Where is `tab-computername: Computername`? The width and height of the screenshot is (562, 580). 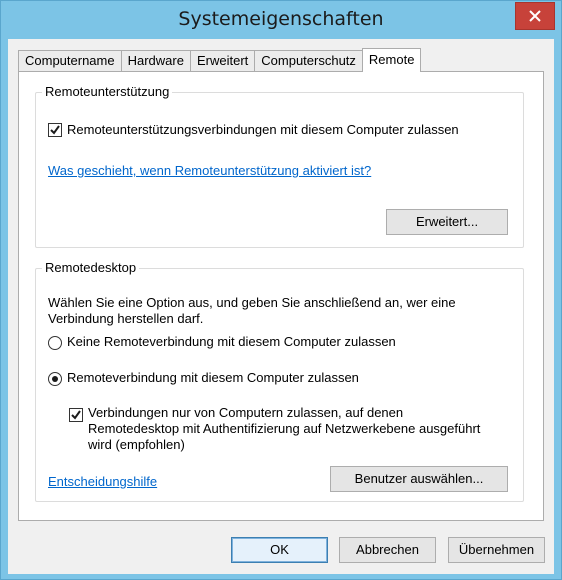
tab-computername: Computername is located at coordinates (70, 61).